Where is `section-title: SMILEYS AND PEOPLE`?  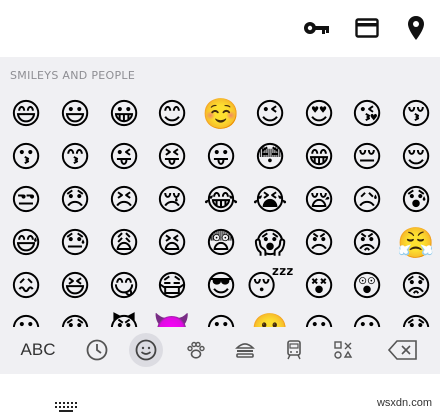 section-title: SMILEYS AND PEOPLE is located at coordinates (73, 75).